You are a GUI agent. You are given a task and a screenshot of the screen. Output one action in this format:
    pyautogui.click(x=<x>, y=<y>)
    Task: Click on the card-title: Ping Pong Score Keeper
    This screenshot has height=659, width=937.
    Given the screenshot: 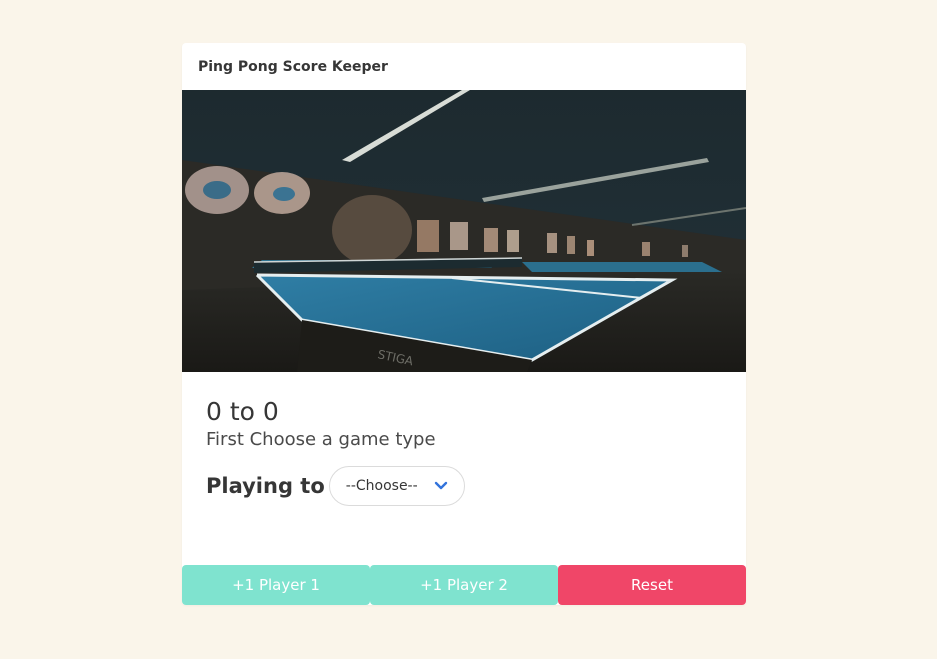 What is the action you would take?
    pyautogui.click(x=293, y=66)
    